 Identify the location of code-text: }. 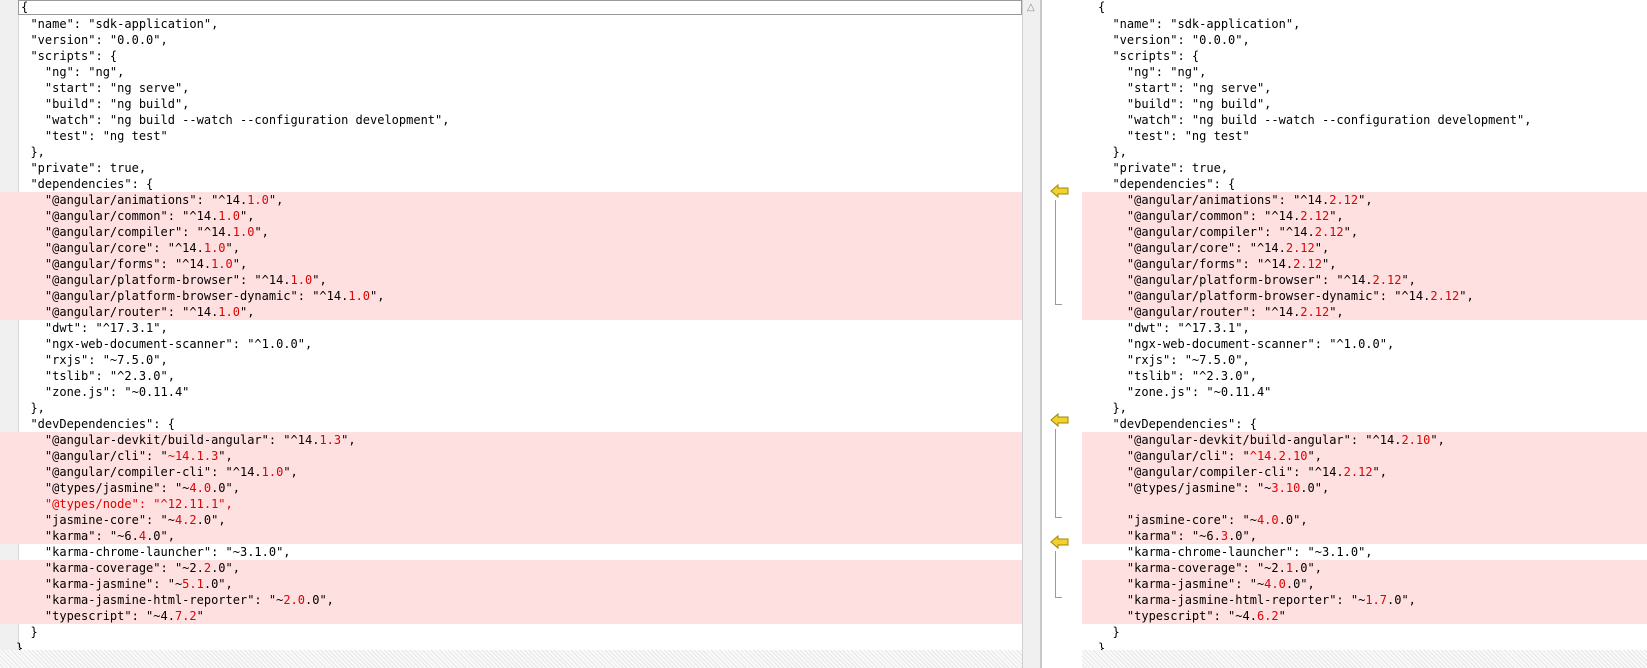
(27, 632).